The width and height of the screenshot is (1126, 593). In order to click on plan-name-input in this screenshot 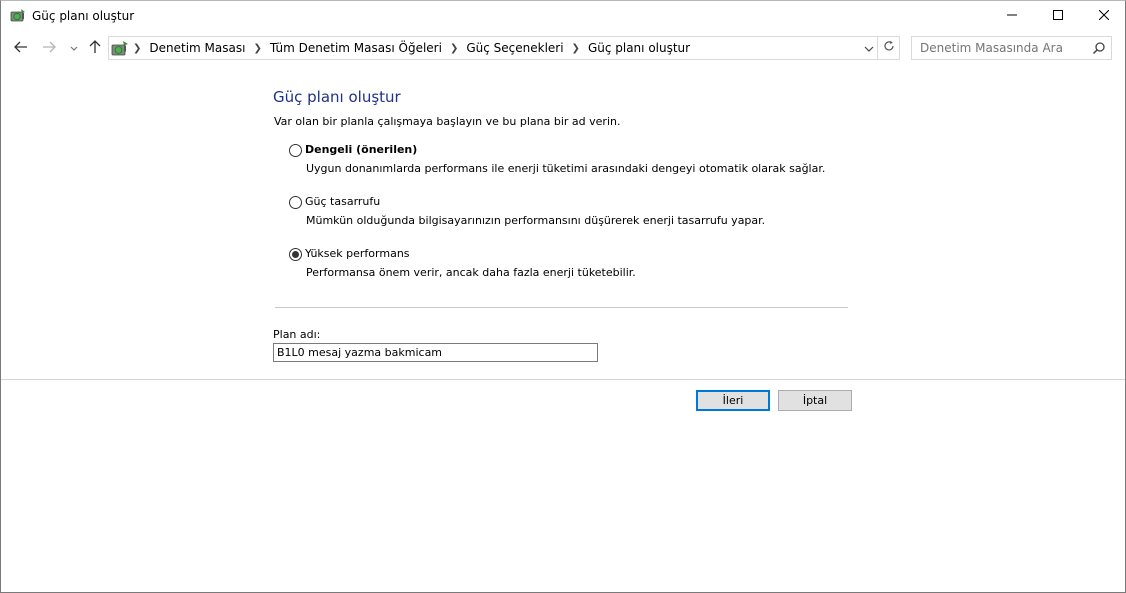, I will do `click(435, 352)`.